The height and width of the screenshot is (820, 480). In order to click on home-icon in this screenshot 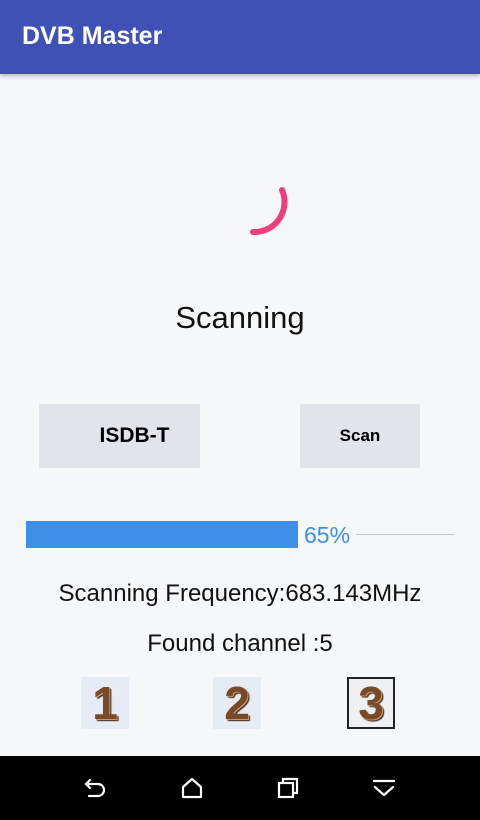, I will do `click(192, 788)`.